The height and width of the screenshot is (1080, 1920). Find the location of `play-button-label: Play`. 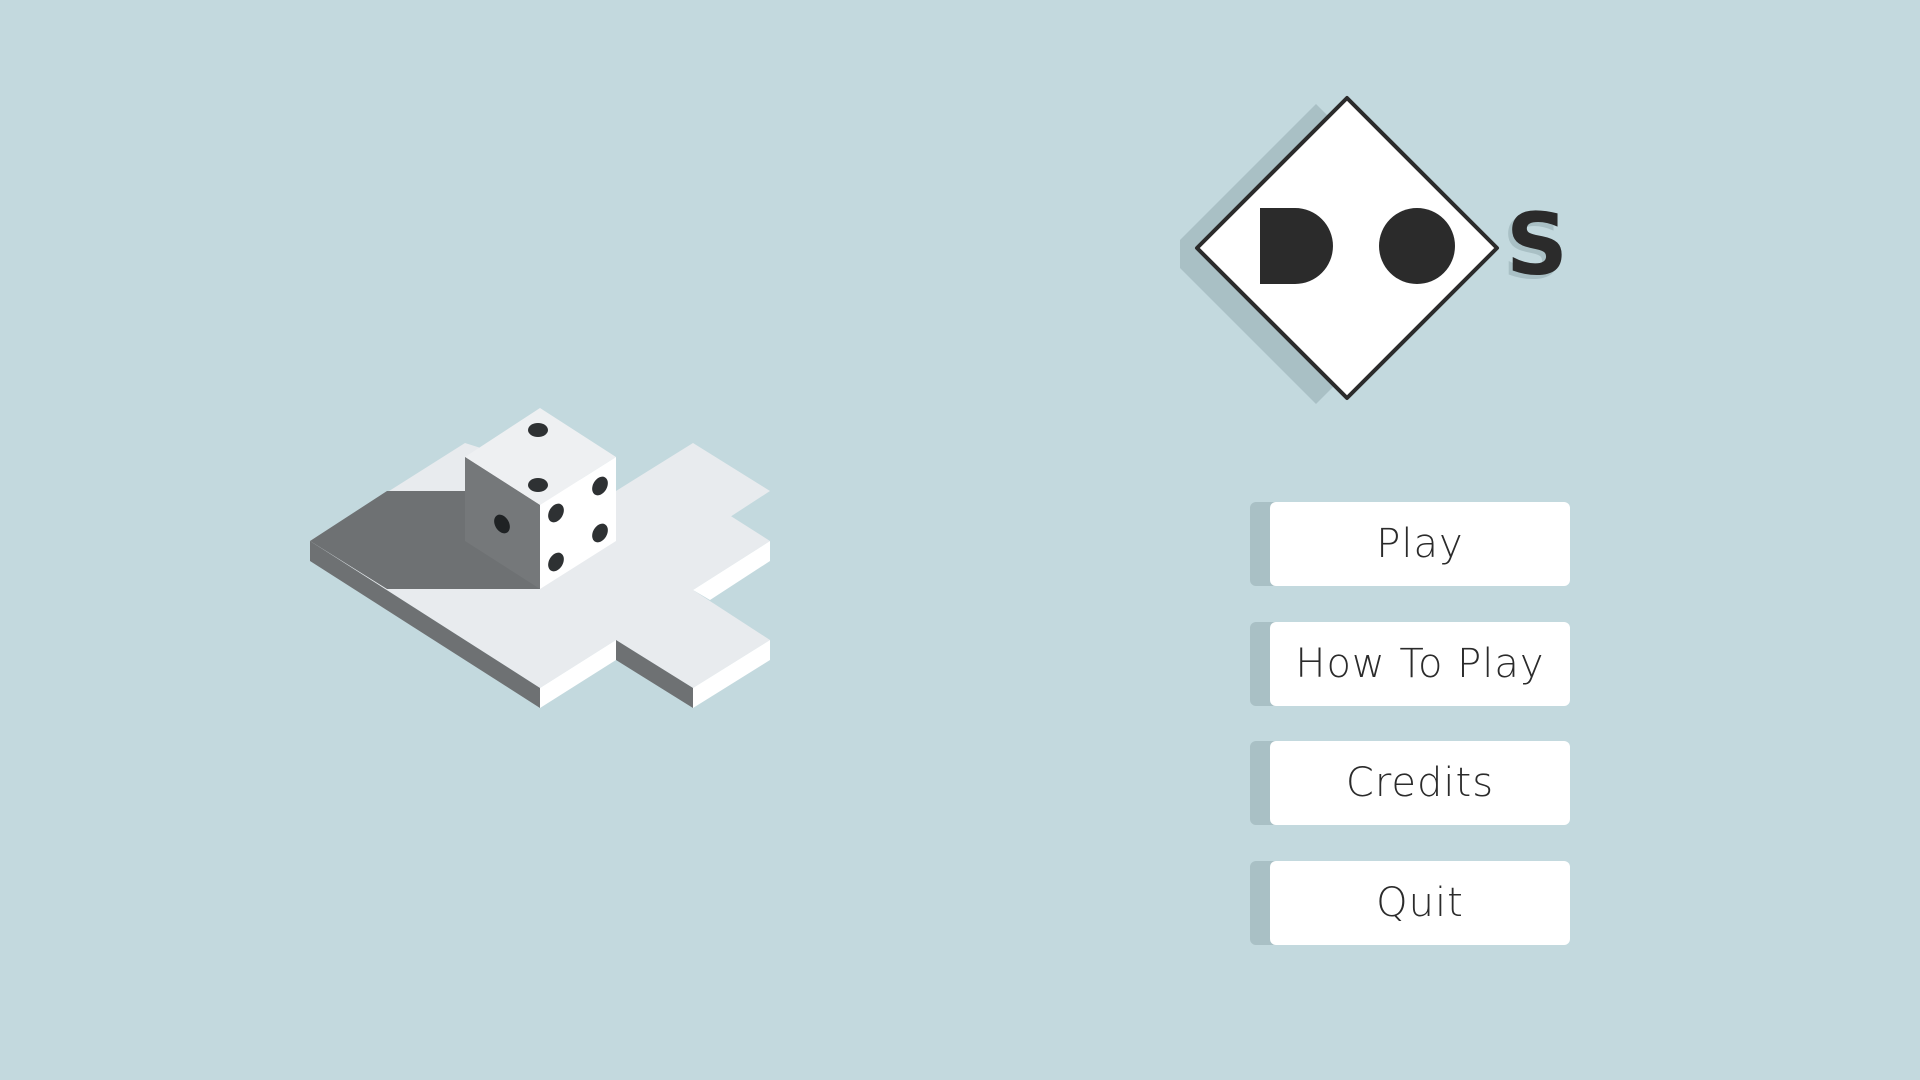

play-button-label: Play is located at coordinates (1420, 544).